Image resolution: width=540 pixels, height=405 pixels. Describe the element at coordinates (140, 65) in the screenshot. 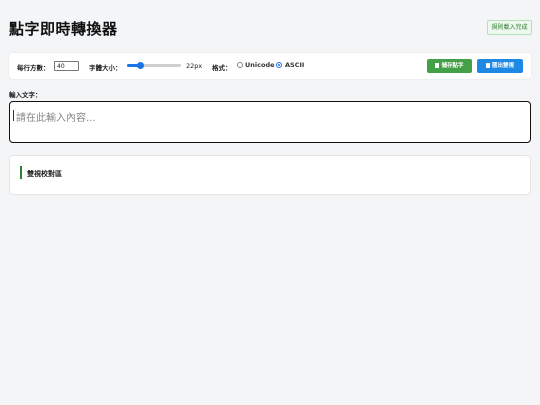

I see `slider-thumb` at that location.